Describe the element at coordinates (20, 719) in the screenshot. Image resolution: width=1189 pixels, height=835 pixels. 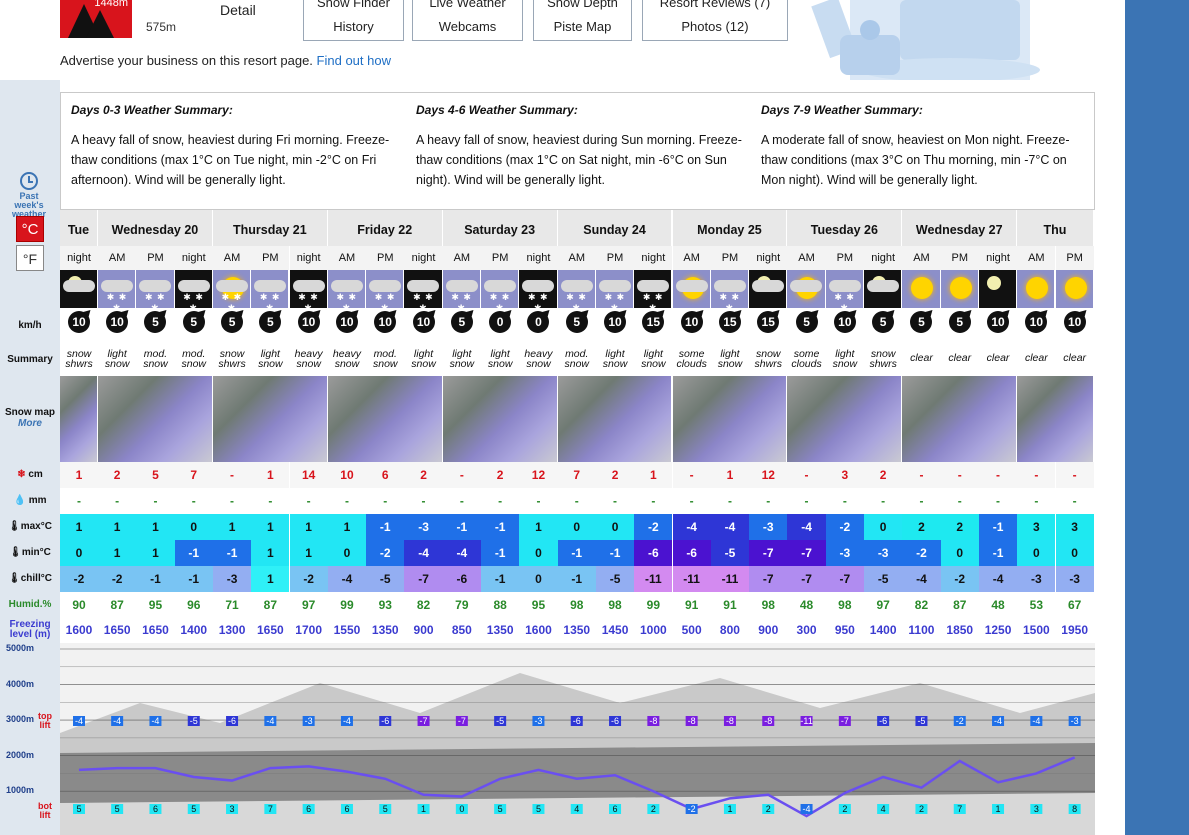
I see `chart-y-label: 3000m` at that location.